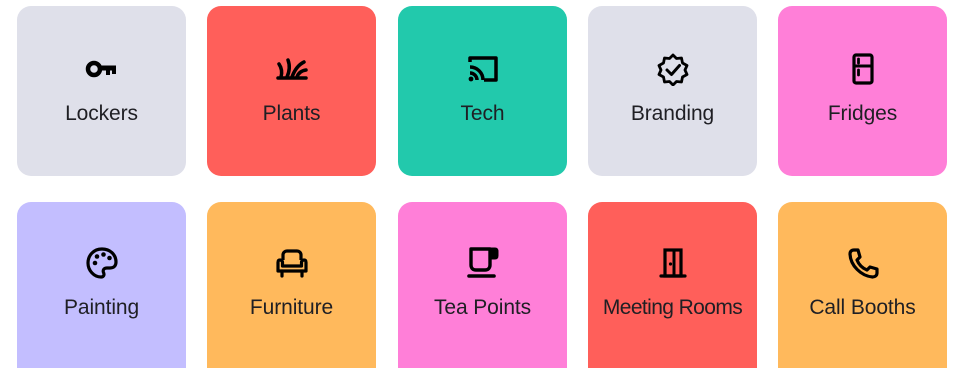 The width and height of the screenshot is (953, 368). What do you see at coordinates (862, 307) in the screenshot?
I see `tile-label: Call Booths` at bounding box center [862, 307].